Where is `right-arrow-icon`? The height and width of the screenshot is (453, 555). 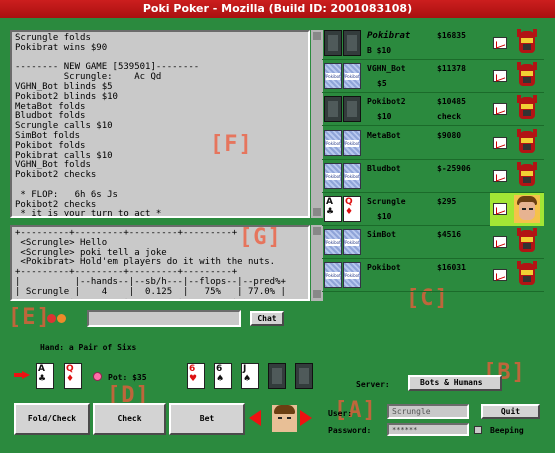
right-arrow-icon is located at coordinates (306, 418).